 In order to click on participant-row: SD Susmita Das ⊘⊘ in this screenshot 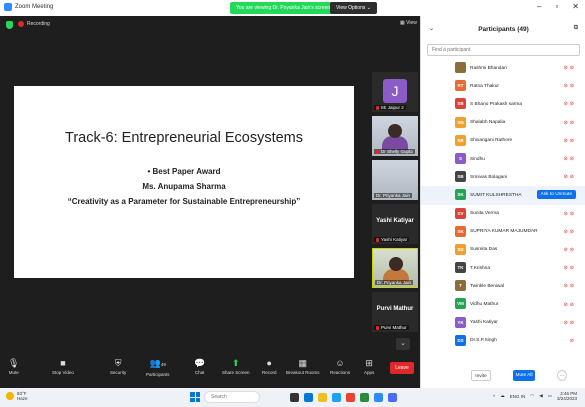, I will do `click(503, 250)`.